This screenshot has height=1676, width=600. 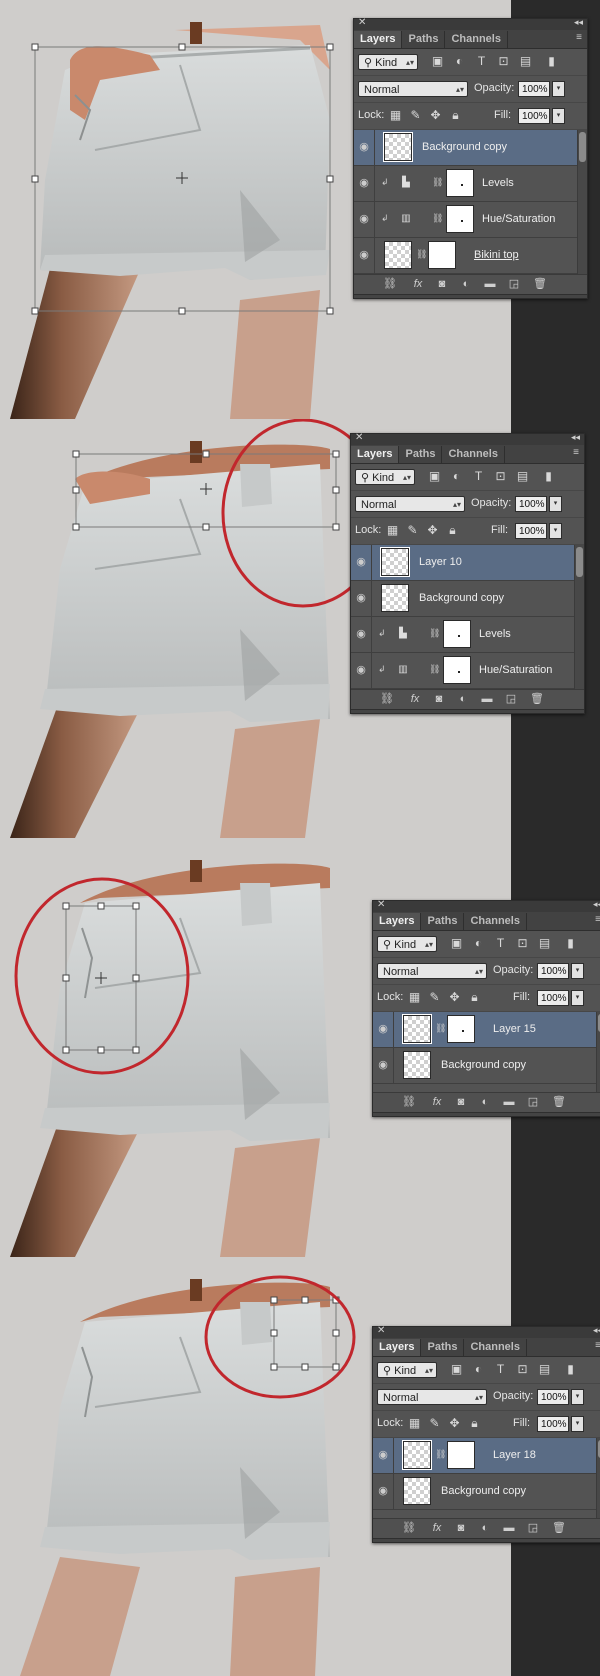 What do you see at coordinates (514, 1455) in the screenshot?
I see `layer-name: Layer 18` at bounding box center [514, 1455].